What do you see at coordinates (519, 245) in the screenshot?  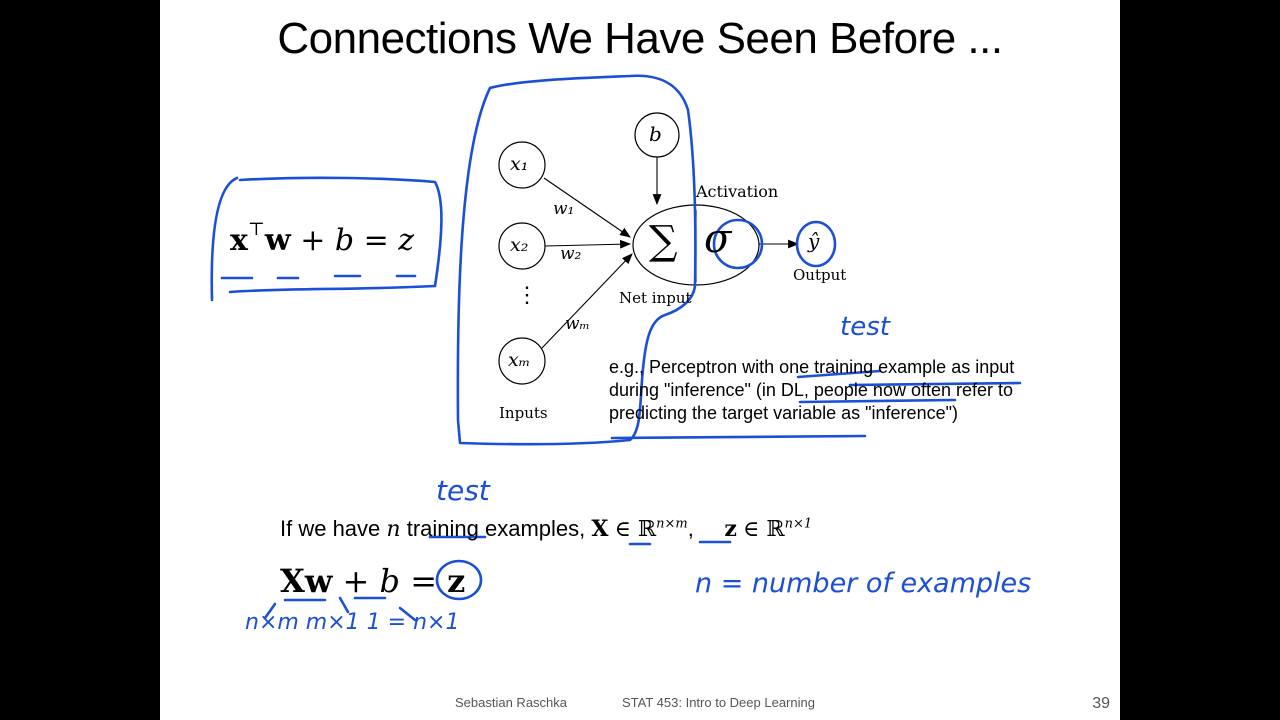 I see `input-label-2: x₂` at bounding box center [519, 245].